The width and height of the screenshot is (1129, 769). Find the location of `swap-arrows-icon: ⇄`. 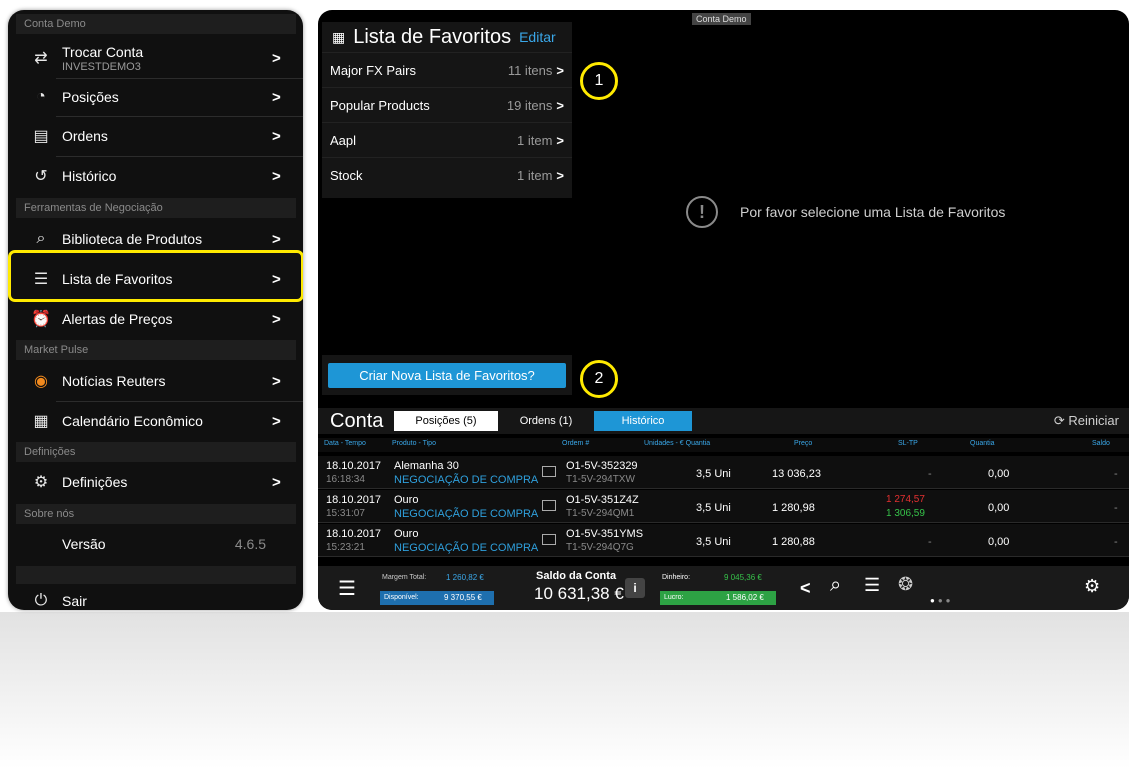

swap-arrows-icon: ⇄ is located at coordinates (41, 58).